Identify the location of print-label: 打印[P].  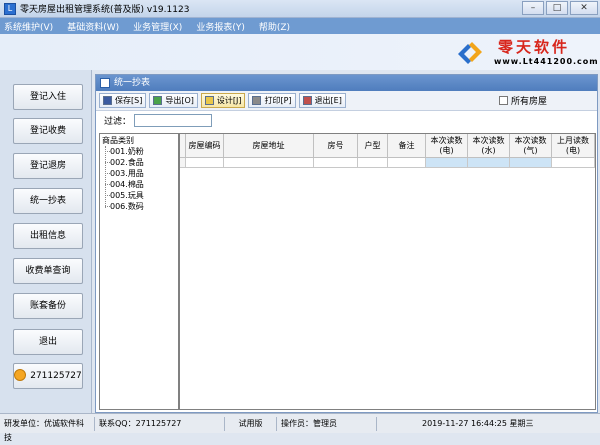
(278, 100).